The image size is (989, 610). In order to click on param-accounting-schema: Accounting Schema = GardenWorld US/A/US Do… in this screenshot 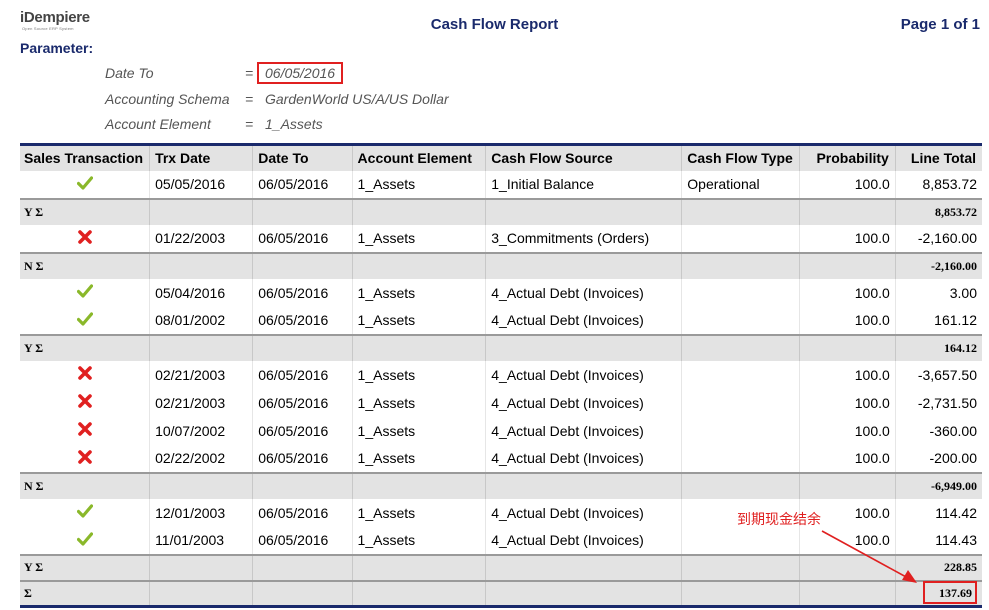, I will do `click(277, 99)`.